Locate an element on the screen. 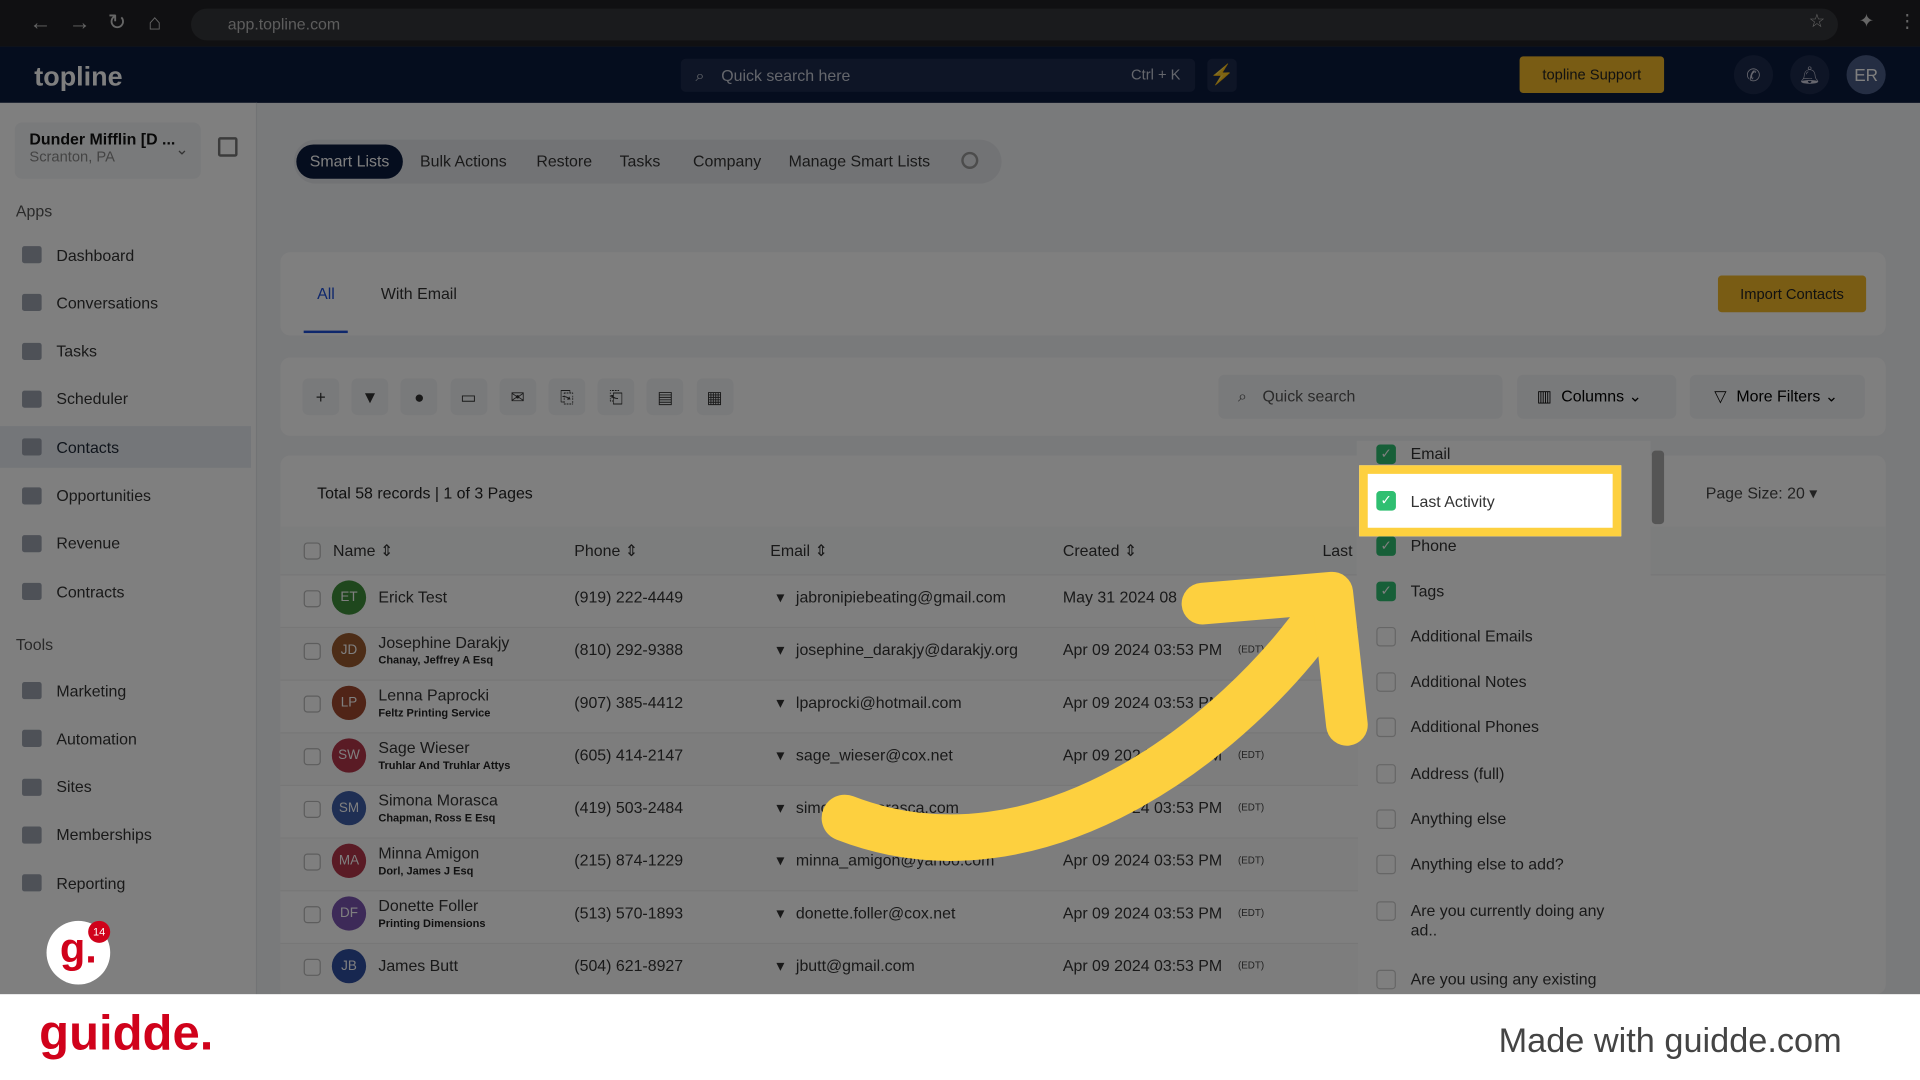 This screenshot has height=1080, width=1920. arrow-annotation is located at coordinates (1094, 716).